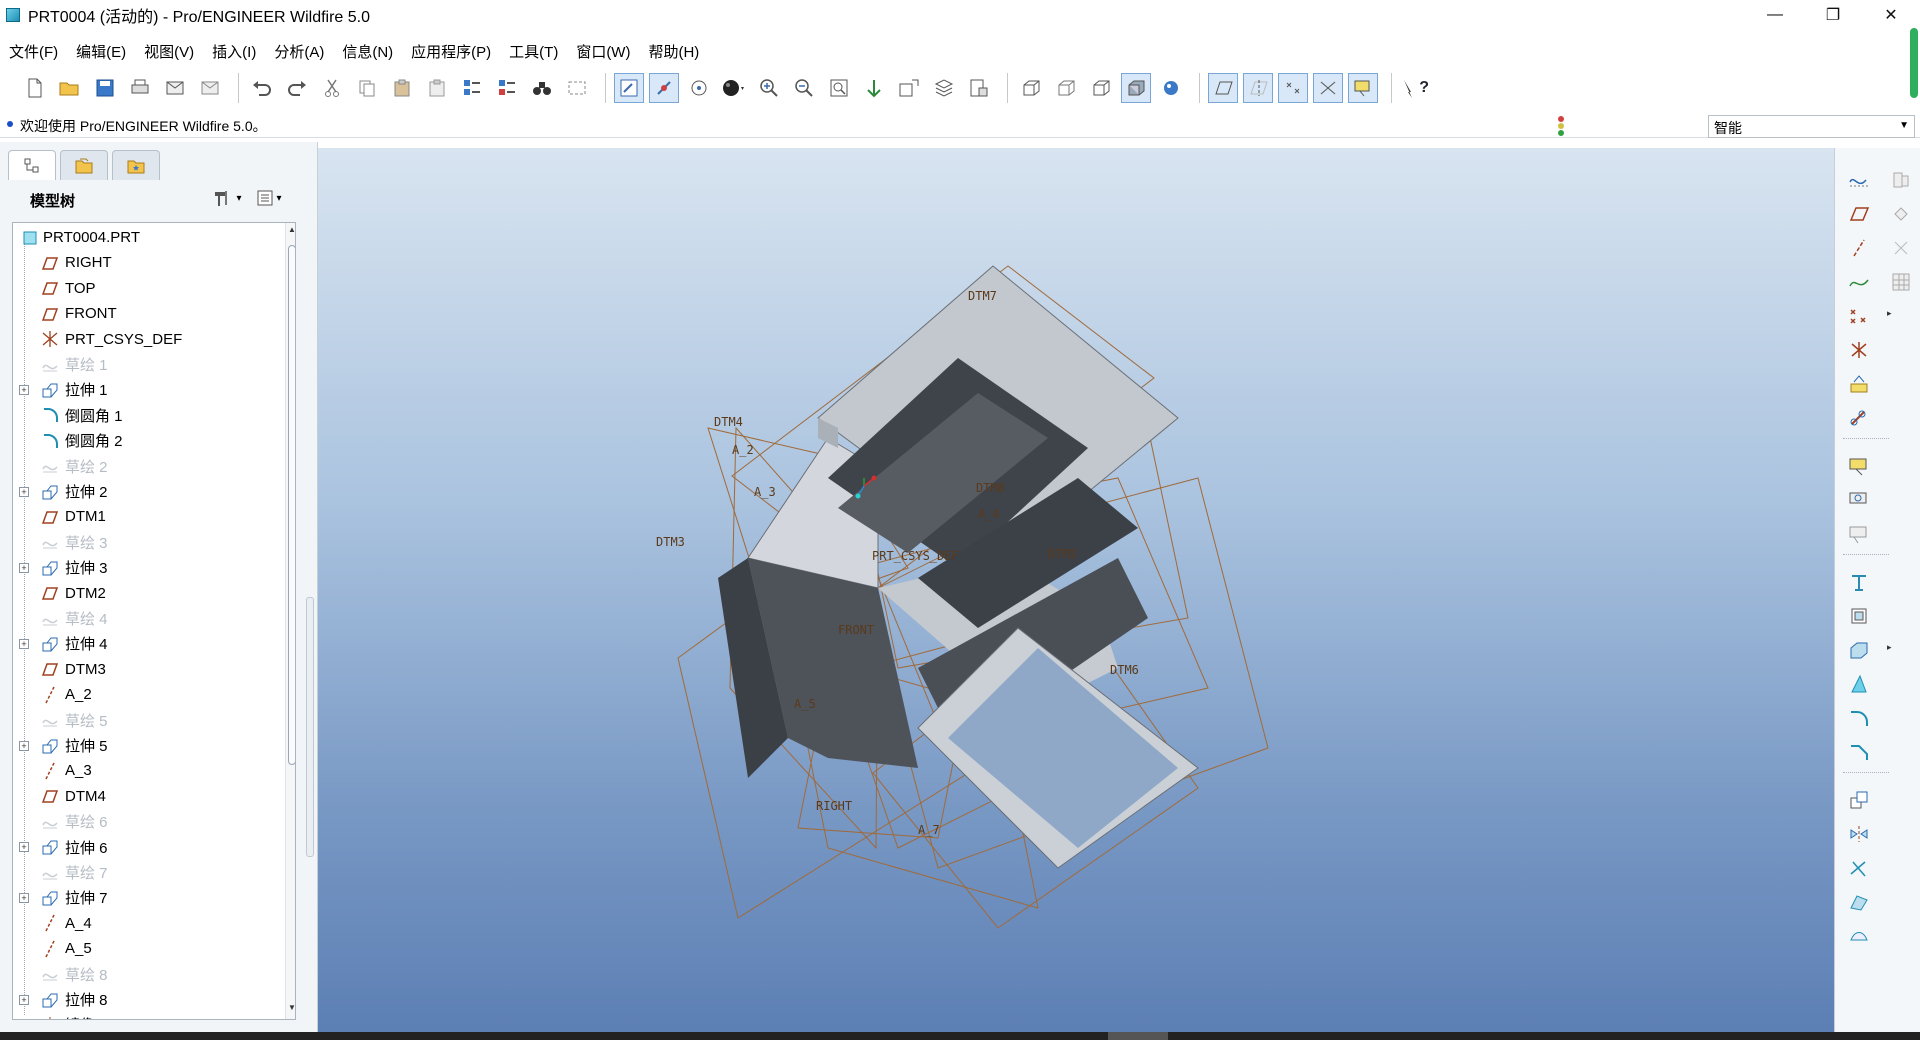  Describe the element at coordinates (148, 720) in the screenshot. I see `tree-item: 草绘 5` at that location.